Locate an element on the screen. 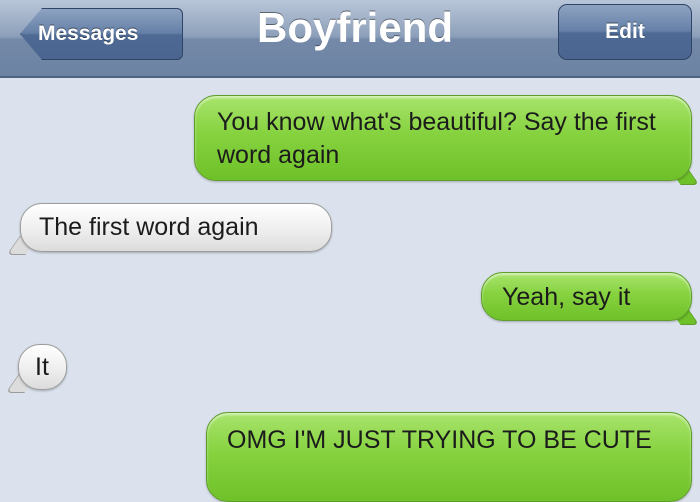  sent-message-bubble: Yeah, say it is located at coordinates (586, 296).